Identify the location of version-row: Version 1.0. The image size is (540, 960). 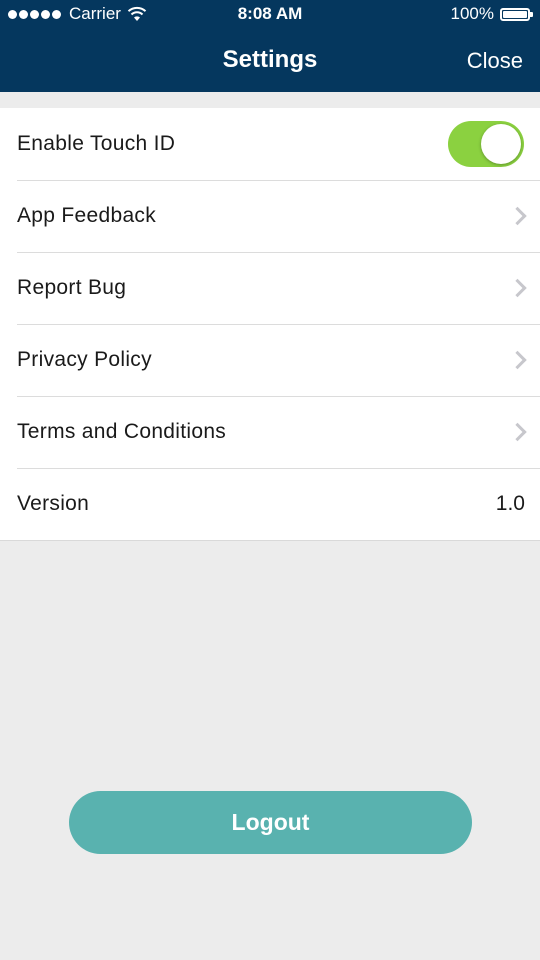
(270, 504).